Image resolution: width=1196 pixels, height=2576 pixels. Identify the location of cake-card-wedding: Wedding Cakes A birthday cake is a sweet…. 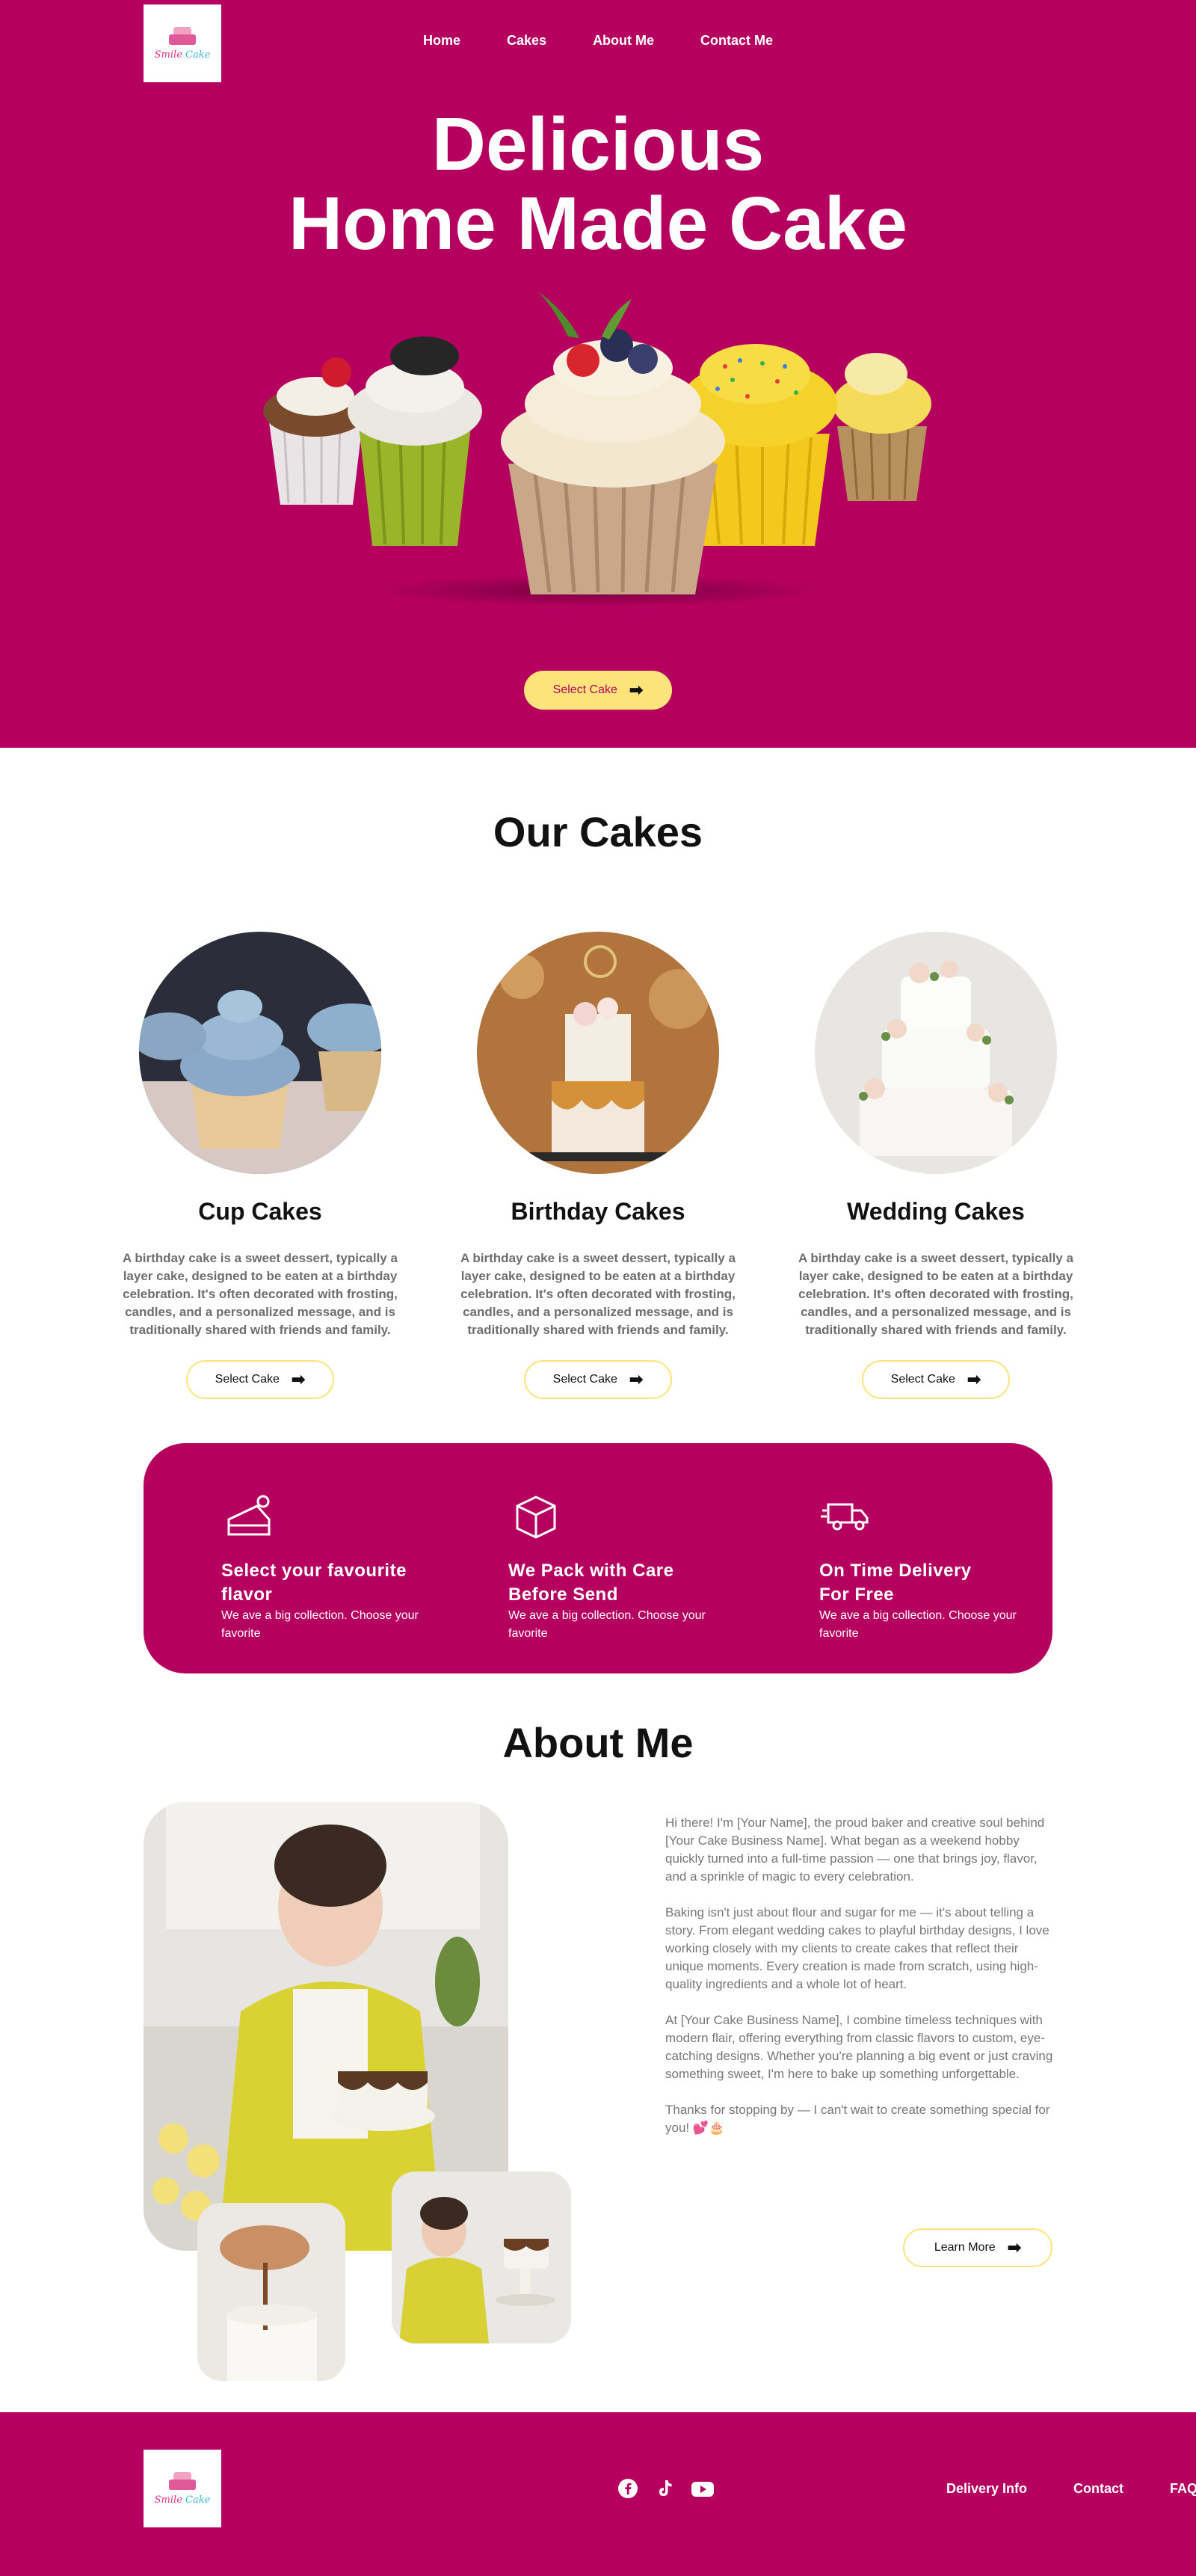
(936, 1165).